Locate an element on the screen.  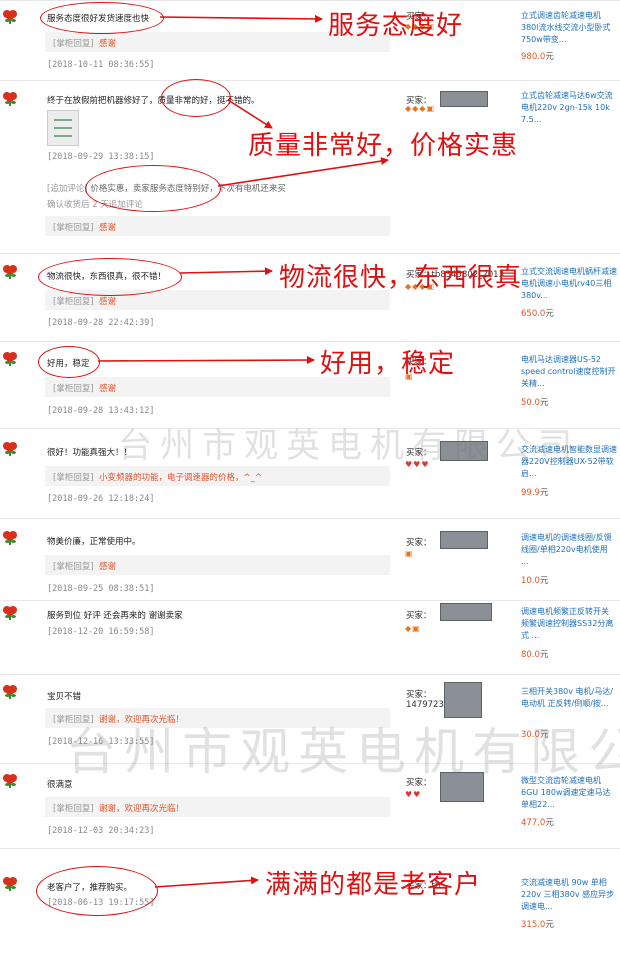
product-price: 50.0元 is located at coordinates (535, 403).